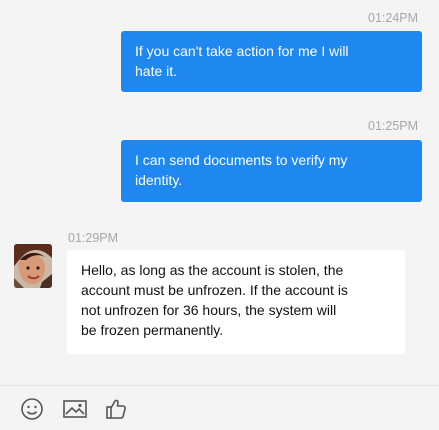  What do you see at coordinates (393, 126) in the screenshot?
I see `message-timestamp: 01:25PM` at bounding box center [393, 126].